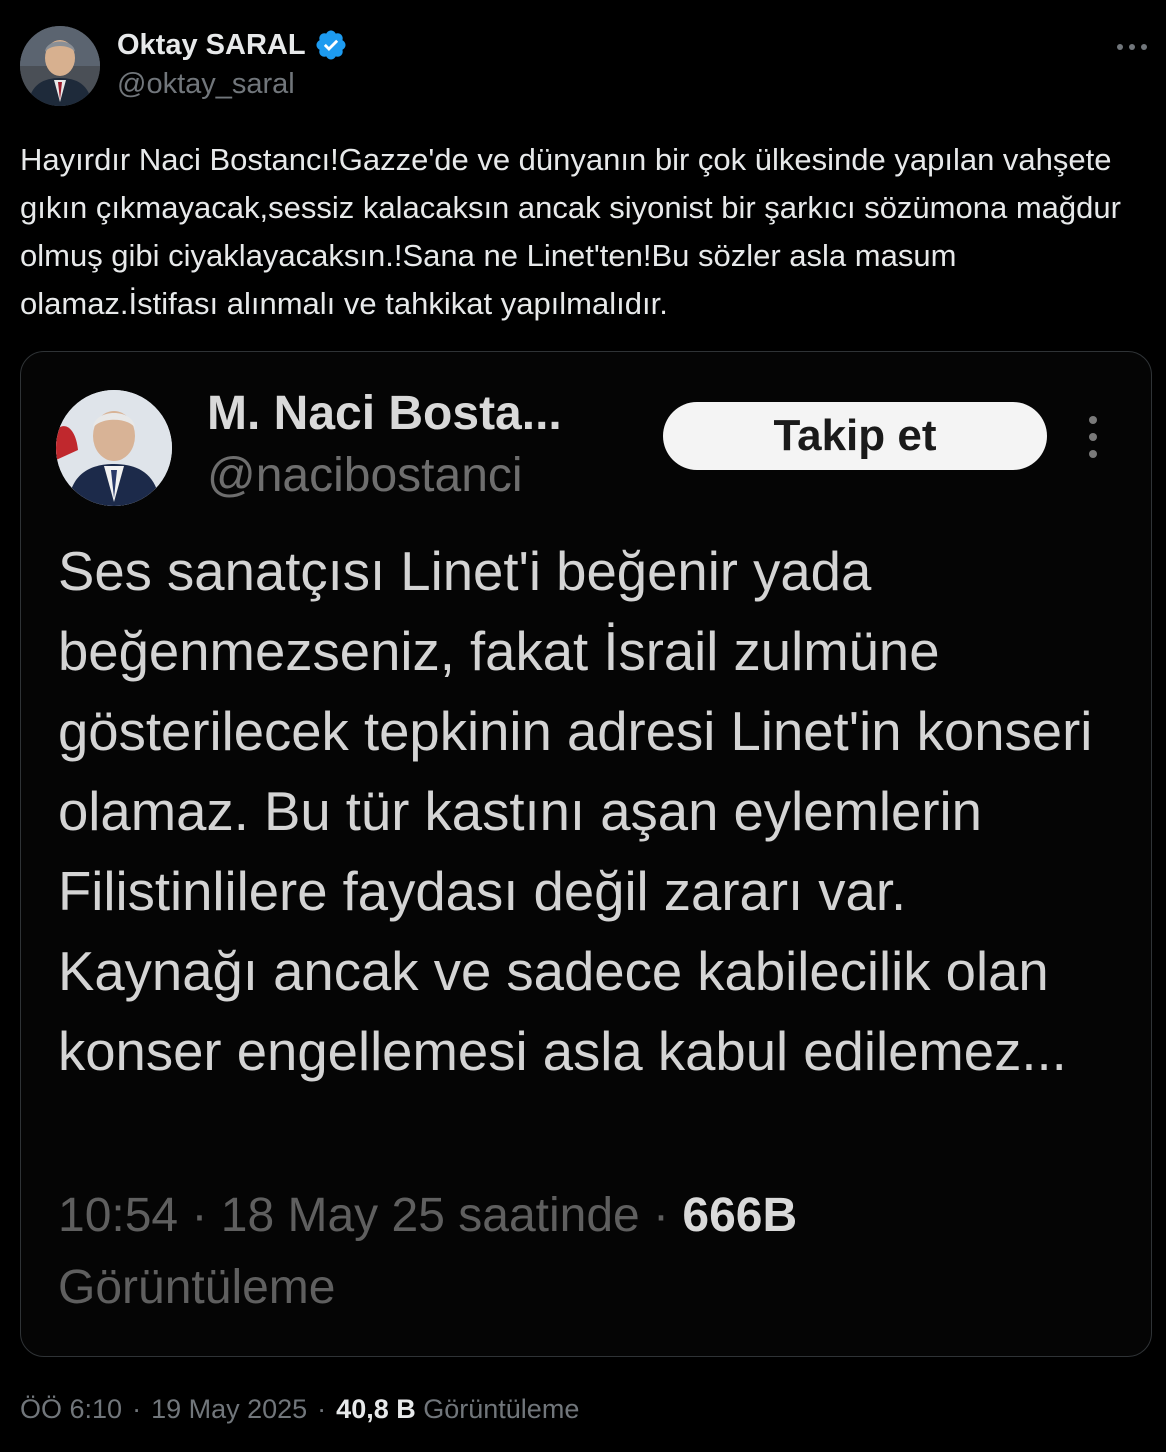  What do you see at coordinates (206, 84) in the screenshot?
I see `author-handle: @oktay_saral` at bounding box center [206, 84].